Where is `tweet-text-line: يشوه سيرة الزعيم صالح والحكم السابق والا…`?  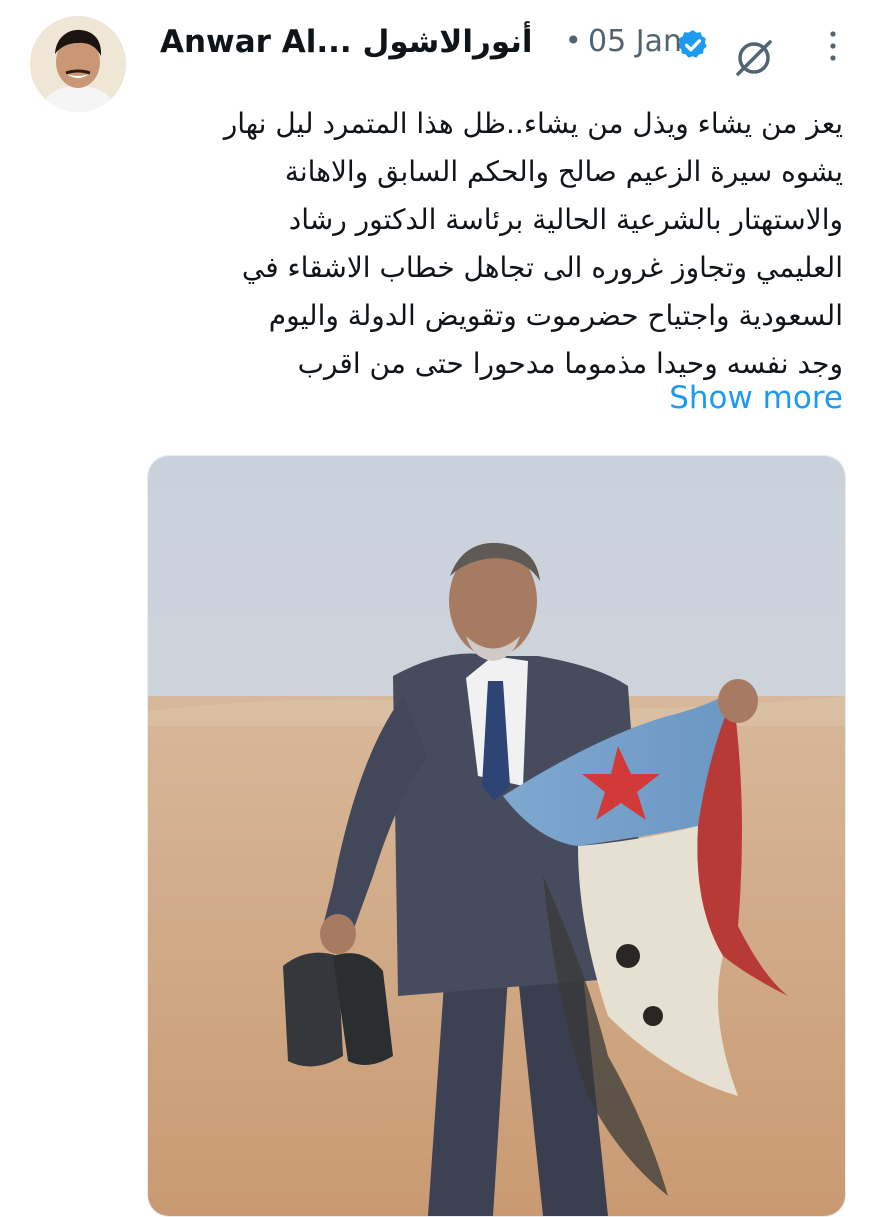
tweet-text-line: يشوه سيرة الزعيم صالح والحكم السابق والا… is located at coordinates (563, 171).